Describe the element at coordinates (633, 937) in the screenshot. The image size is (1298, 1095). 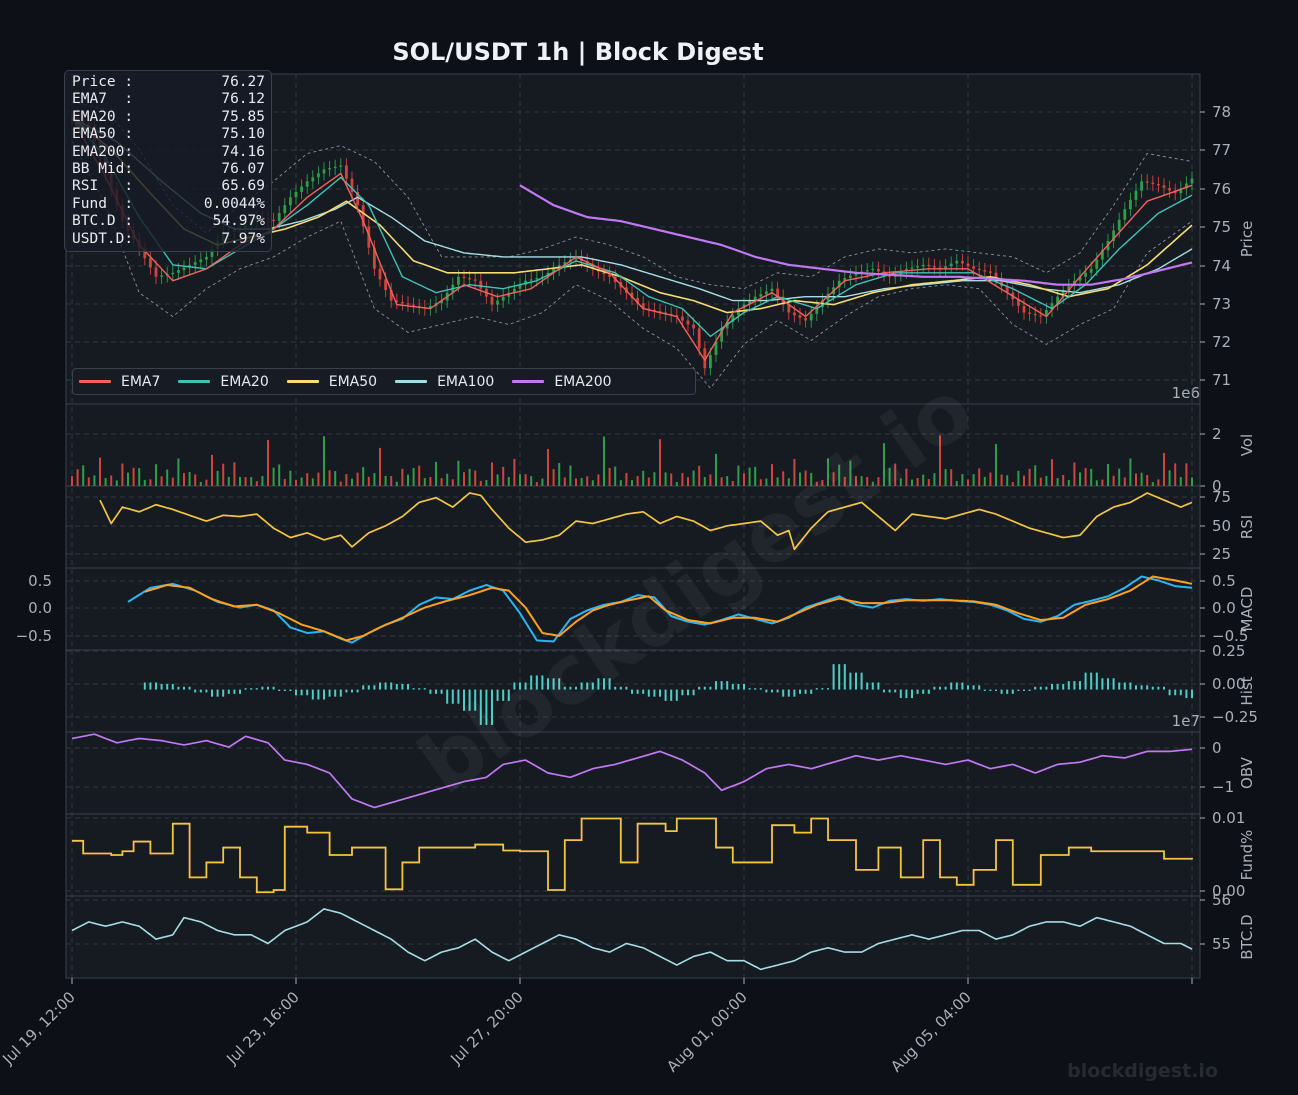
I see `panel-btcd` at that location.